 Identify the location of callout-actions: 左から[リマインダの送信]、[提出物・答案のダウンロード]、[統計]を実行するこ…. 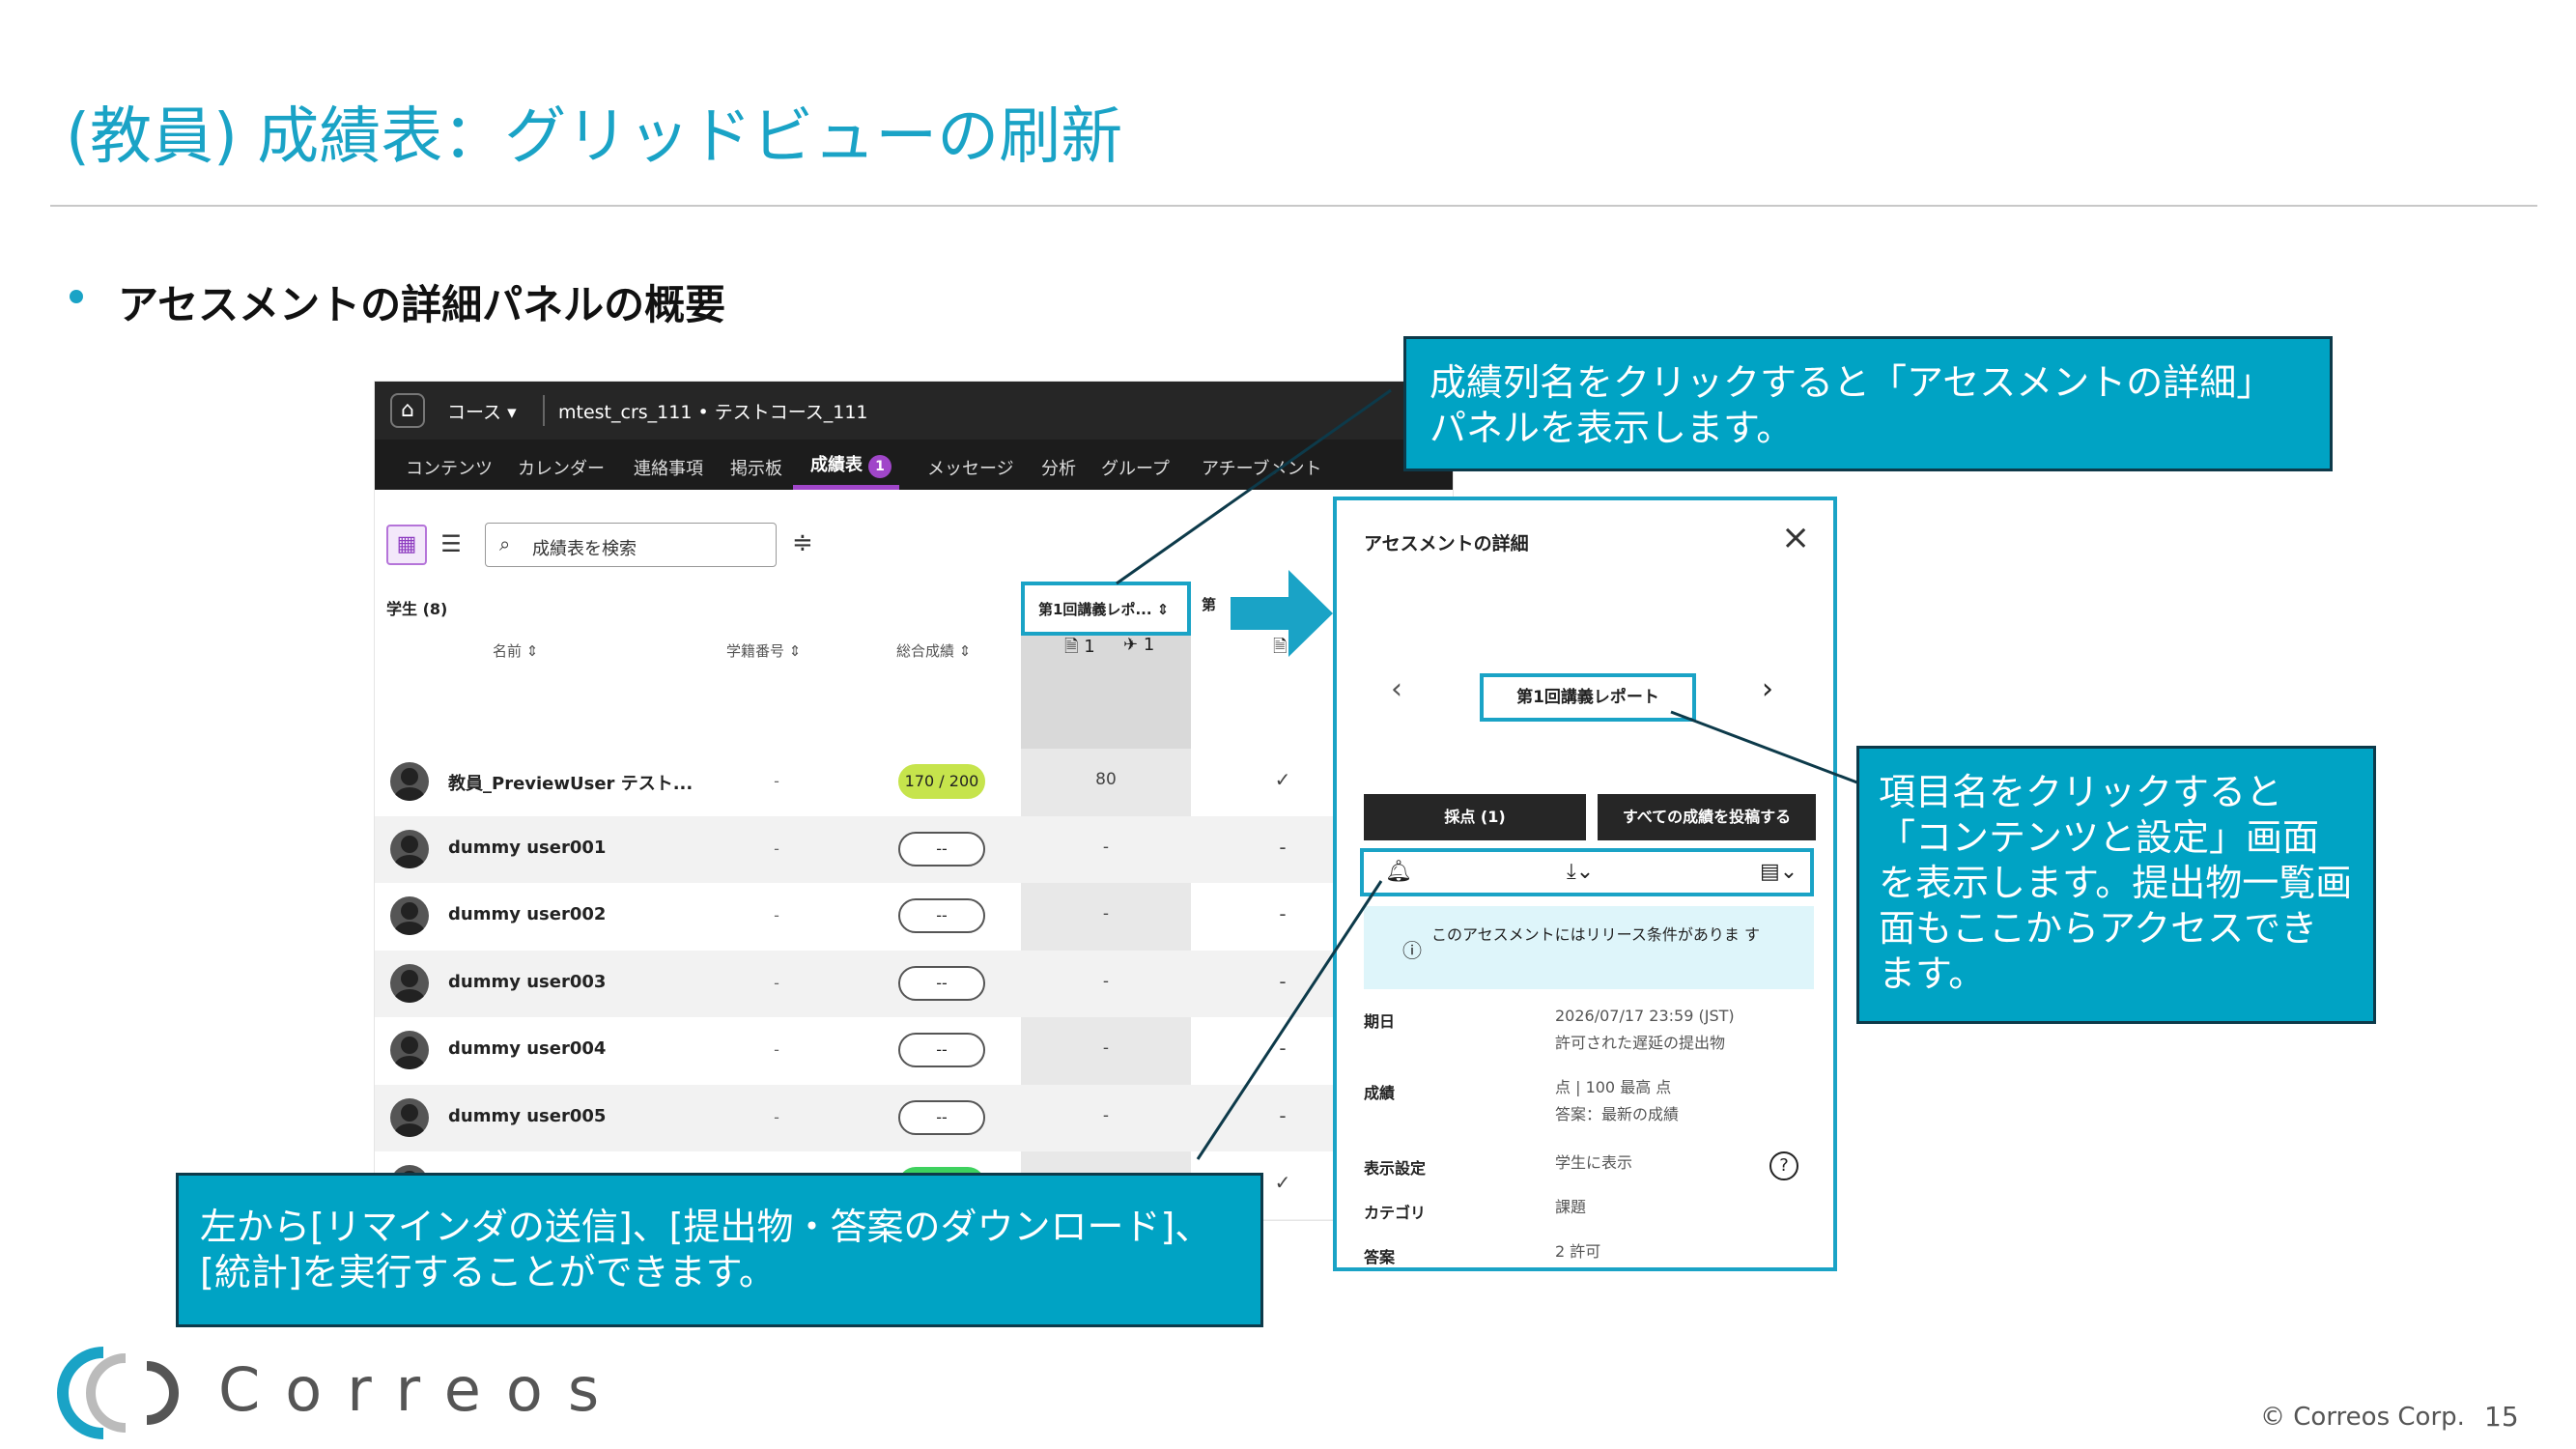
(719, 1250).